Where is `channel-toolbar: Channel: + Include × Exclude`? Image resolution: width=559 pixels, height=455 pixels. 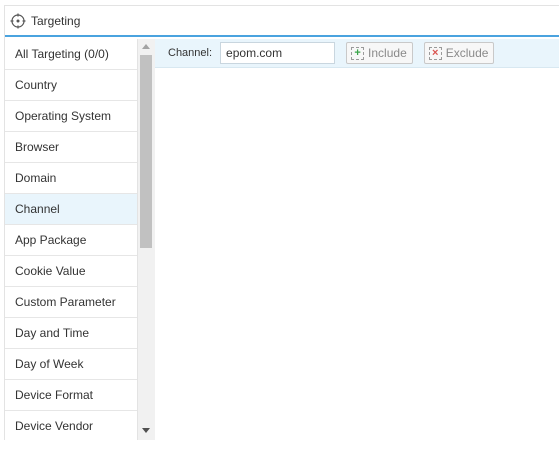
channel-toolbar: Channel: + Include × Exclude is located at coordinates (357, 53).